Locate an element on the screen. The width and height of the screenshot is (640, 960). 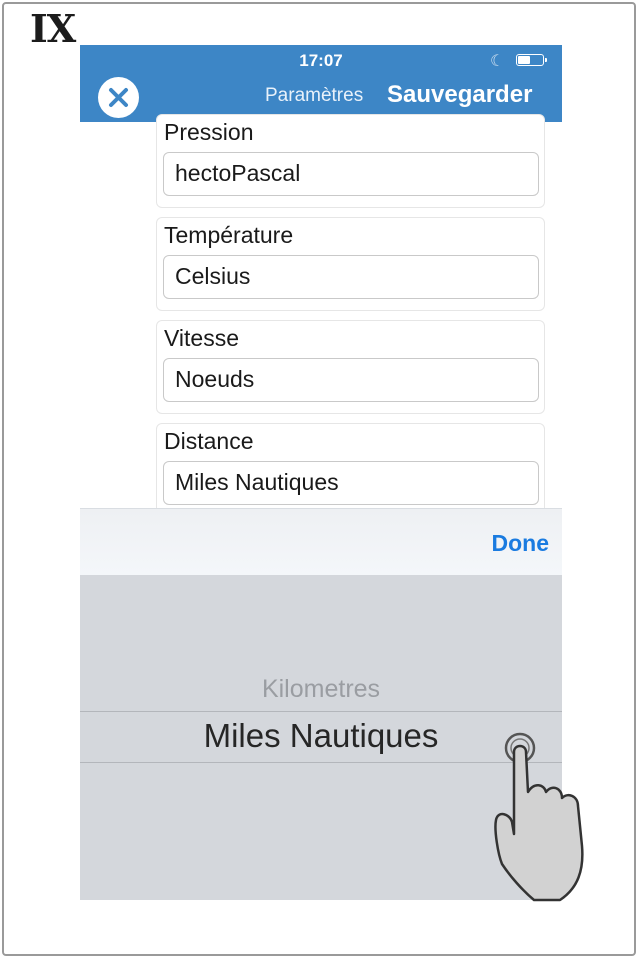
close-icon is located at coordinates (118, 97).